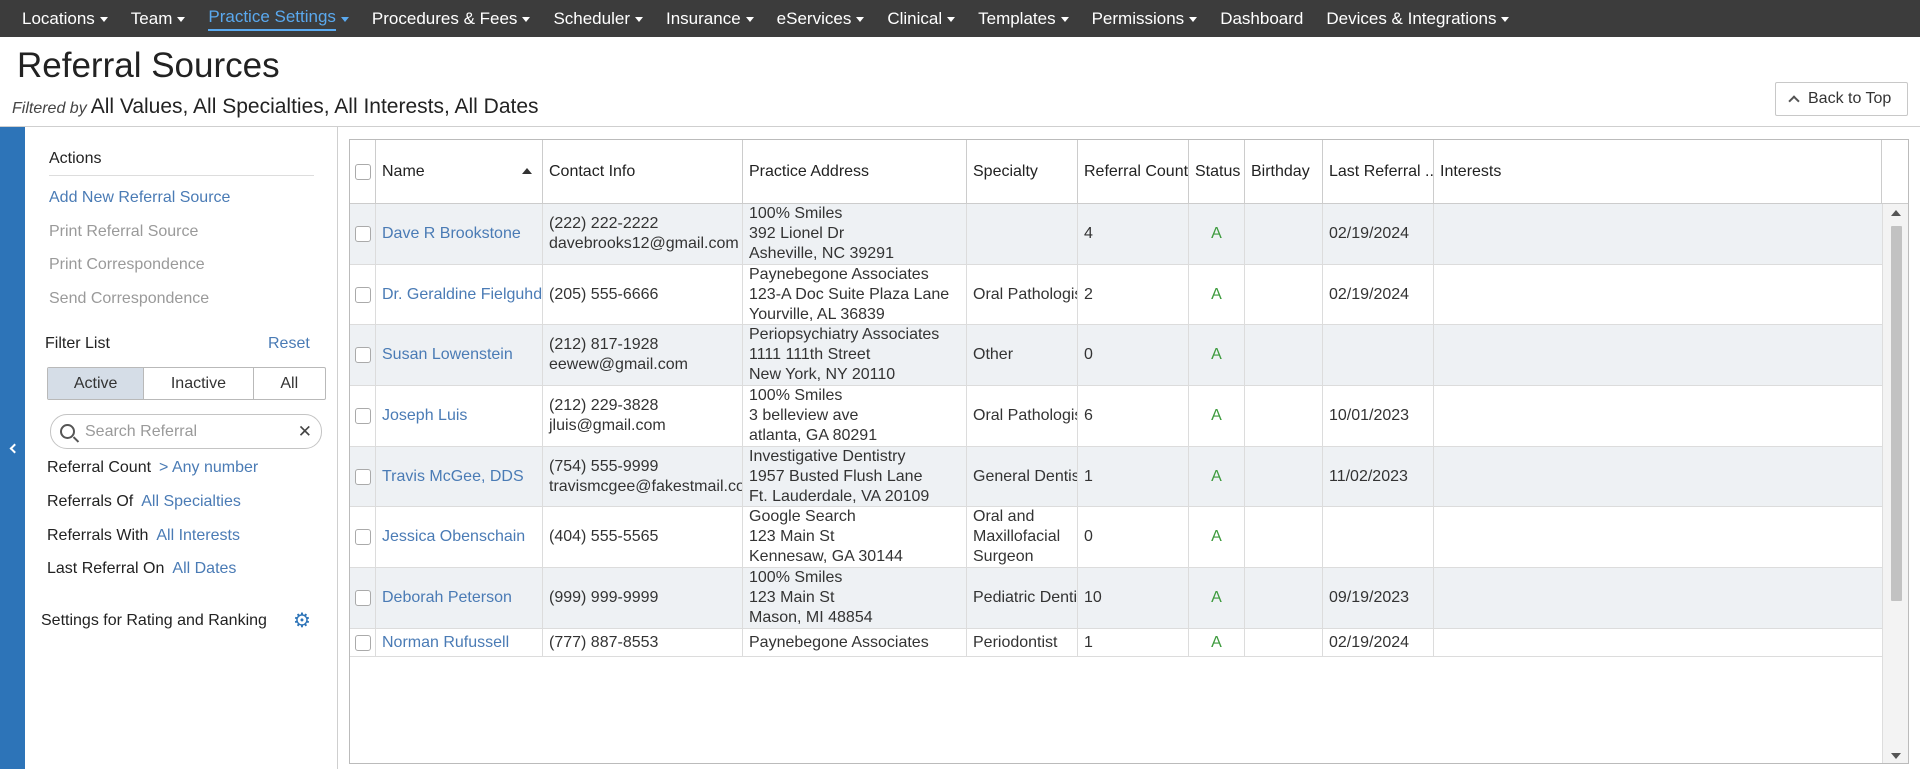  What do you see at coordinates (813, 435) in the screenshot?
I see `cell-line: atlanta, GA 80291` at bounding box center [813, 435].